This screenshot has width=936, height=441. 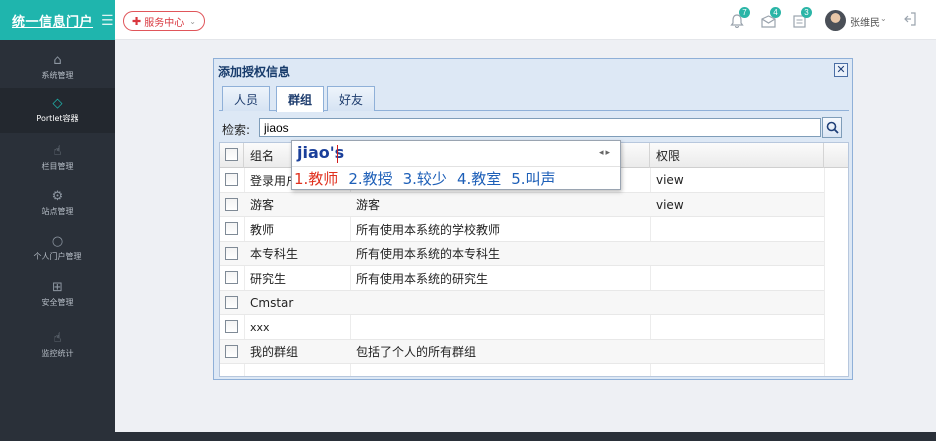 I want to click on search-label: 检索:, so click(x=236, y=130).